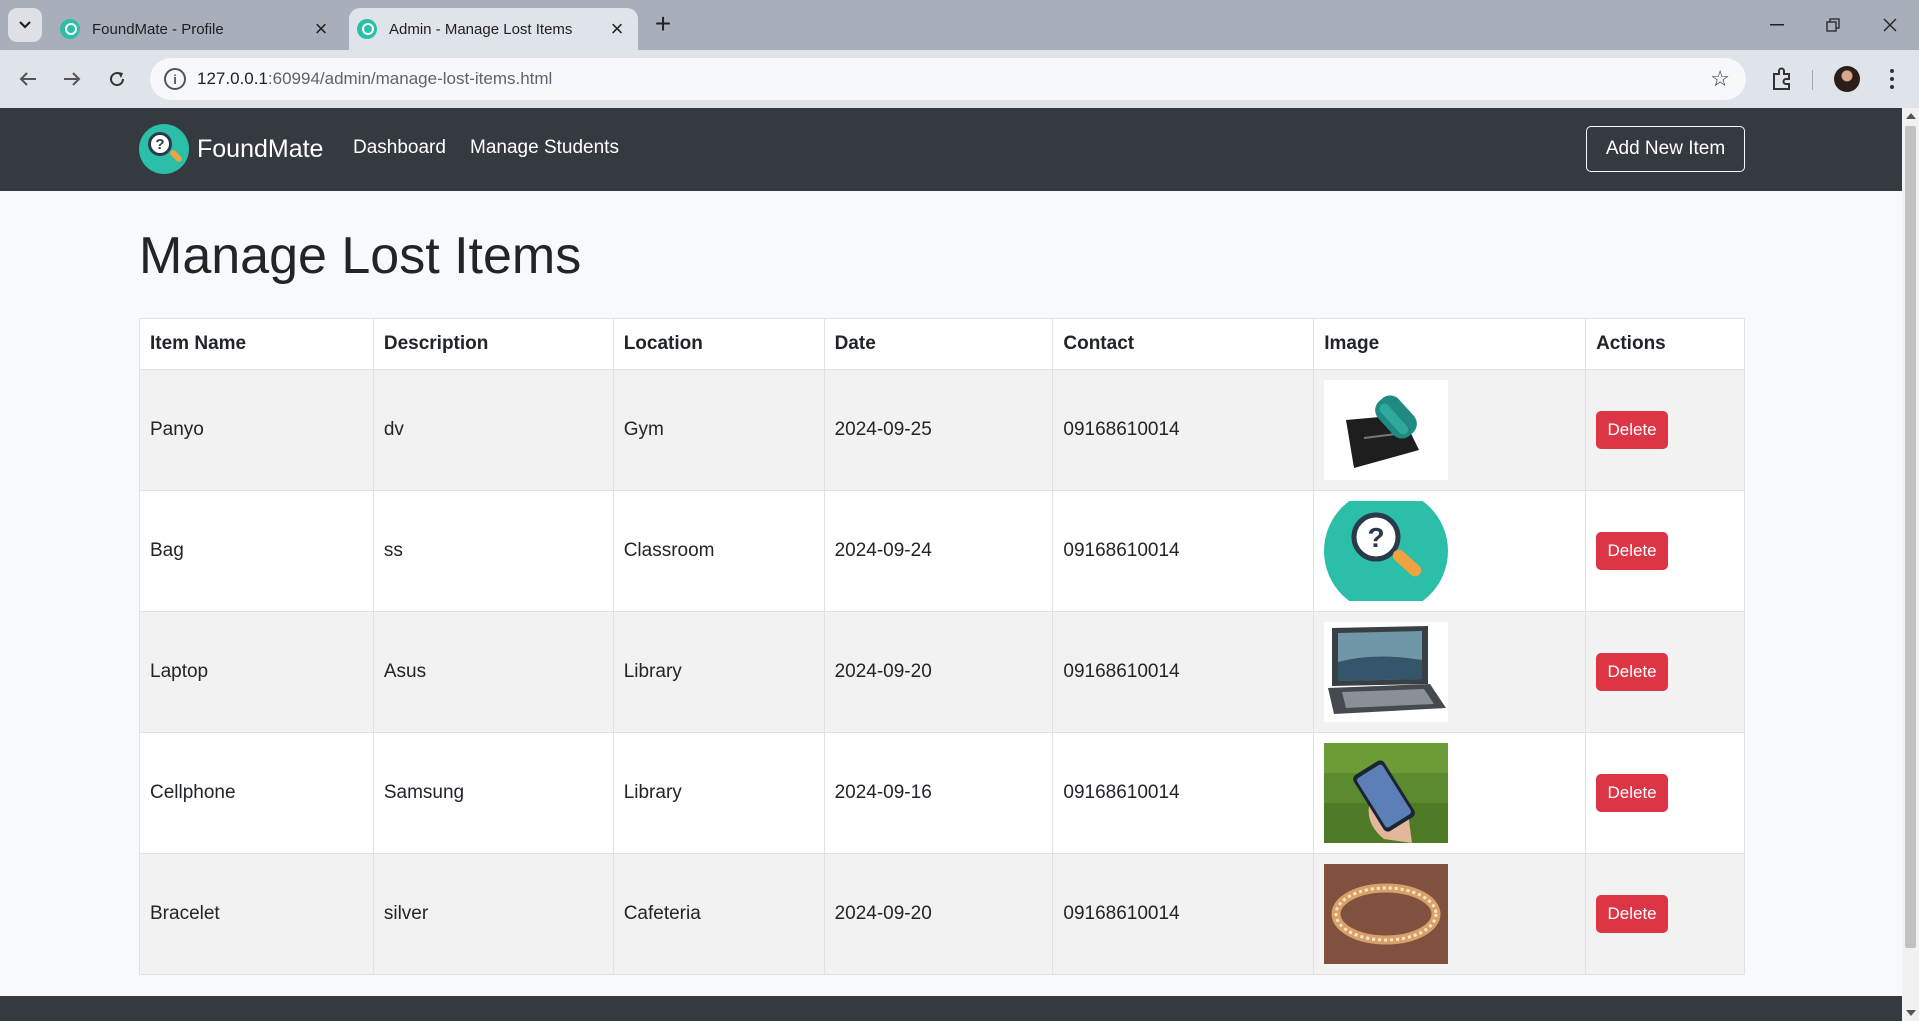 Image resolution: width=1919 pixels, height=1021 pixels. What do you see at coordinates (938, 793) in the screenshot?
I see `cell-date: 2024-09-16` at bounding box center [938, 793].